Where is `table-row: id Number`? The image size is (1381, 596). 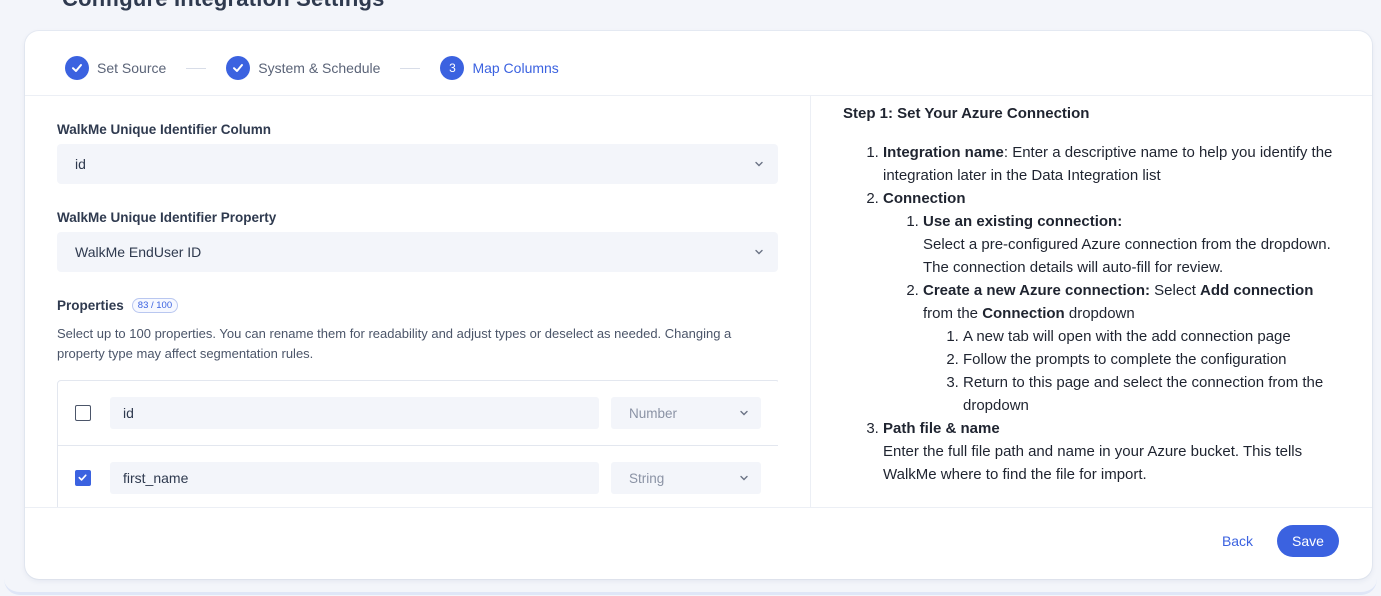 table-row: id Number is located at coordinates (418, 413).